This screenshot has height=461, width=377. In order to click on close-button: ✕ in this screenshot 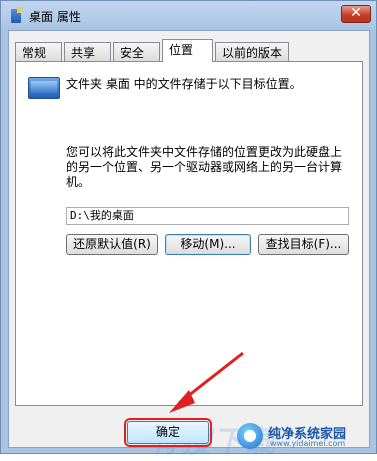, I will do `click(356, 14)`.